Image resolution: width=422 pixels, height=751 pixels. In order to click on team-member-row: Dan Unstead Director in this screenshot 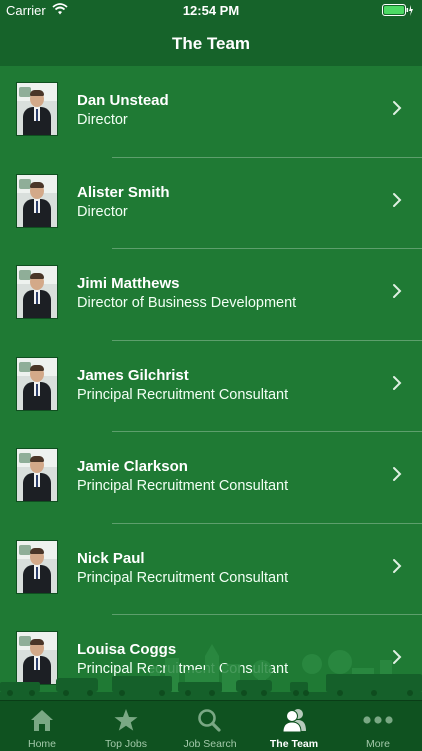, I will do `click(211, 112)`.